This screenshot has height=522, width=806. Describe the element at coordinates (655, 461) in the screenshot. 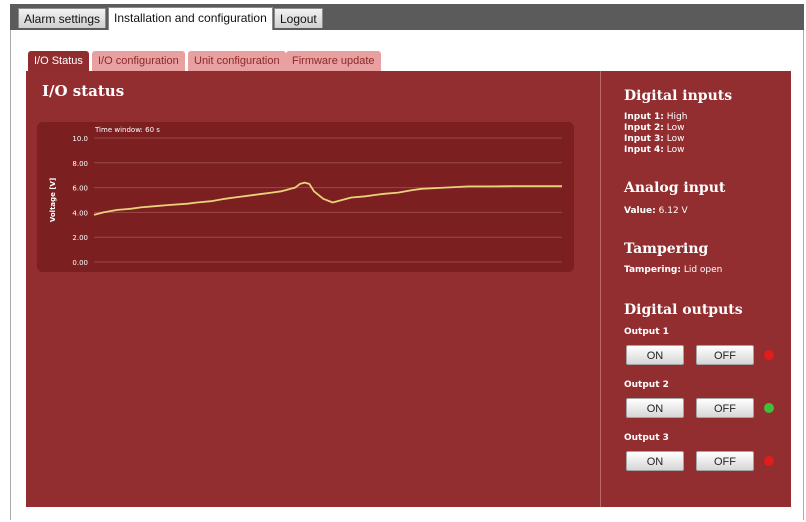

I see `output-3-on-button: ON` at that location.